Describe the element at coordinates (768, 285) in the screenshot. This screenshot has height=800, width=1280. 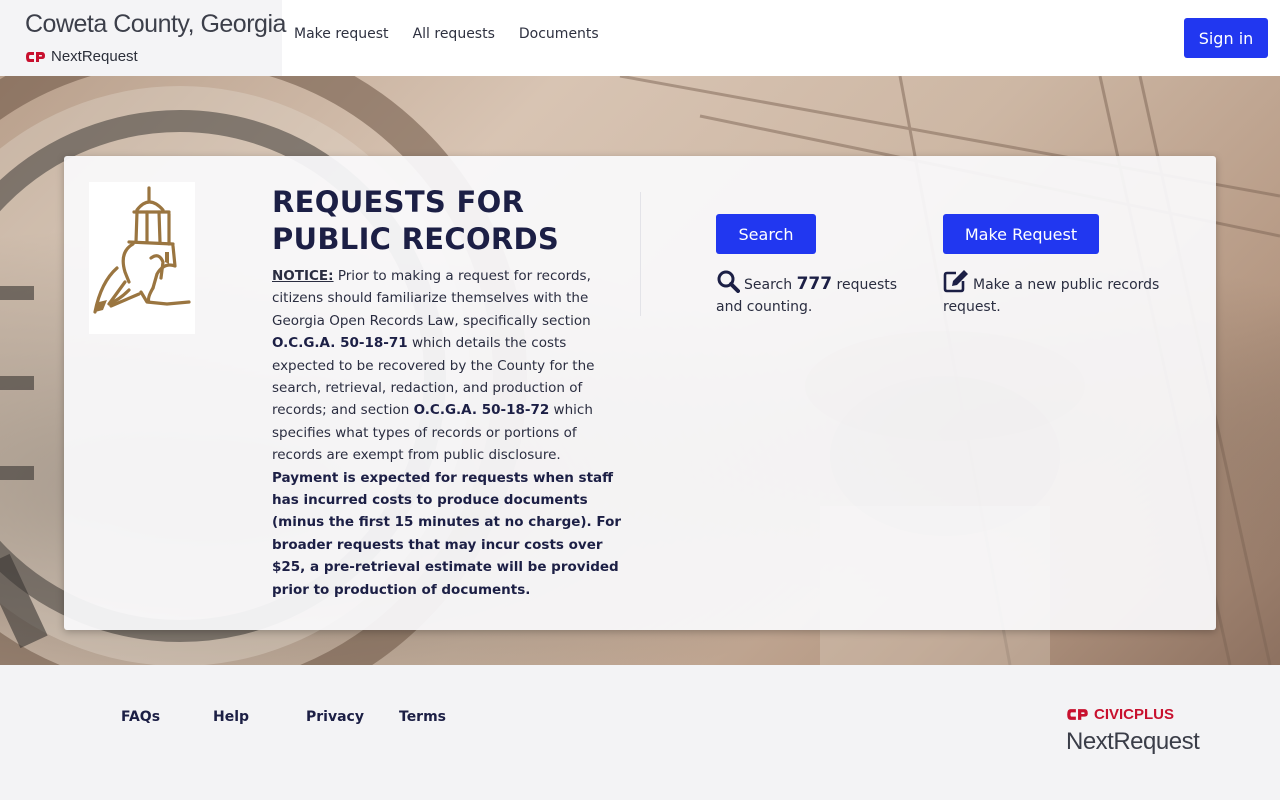
I see `search-prefix: Search` at that location.